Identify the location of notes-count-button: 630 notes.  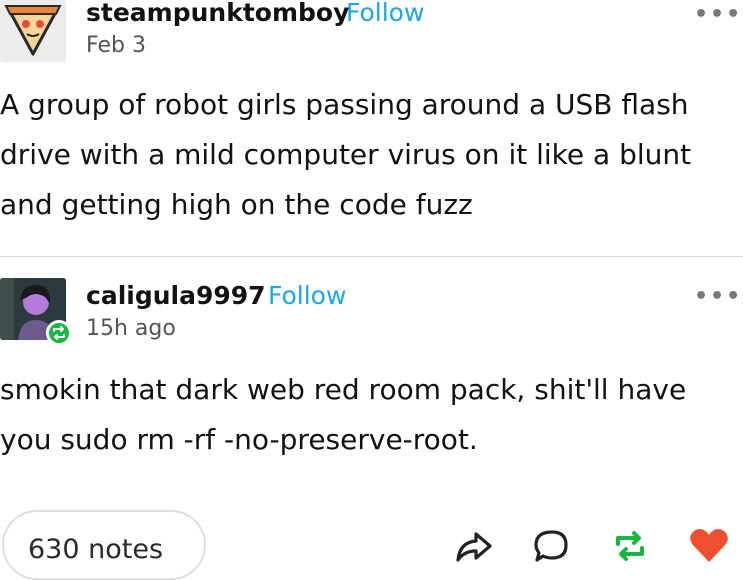
(104, 545).